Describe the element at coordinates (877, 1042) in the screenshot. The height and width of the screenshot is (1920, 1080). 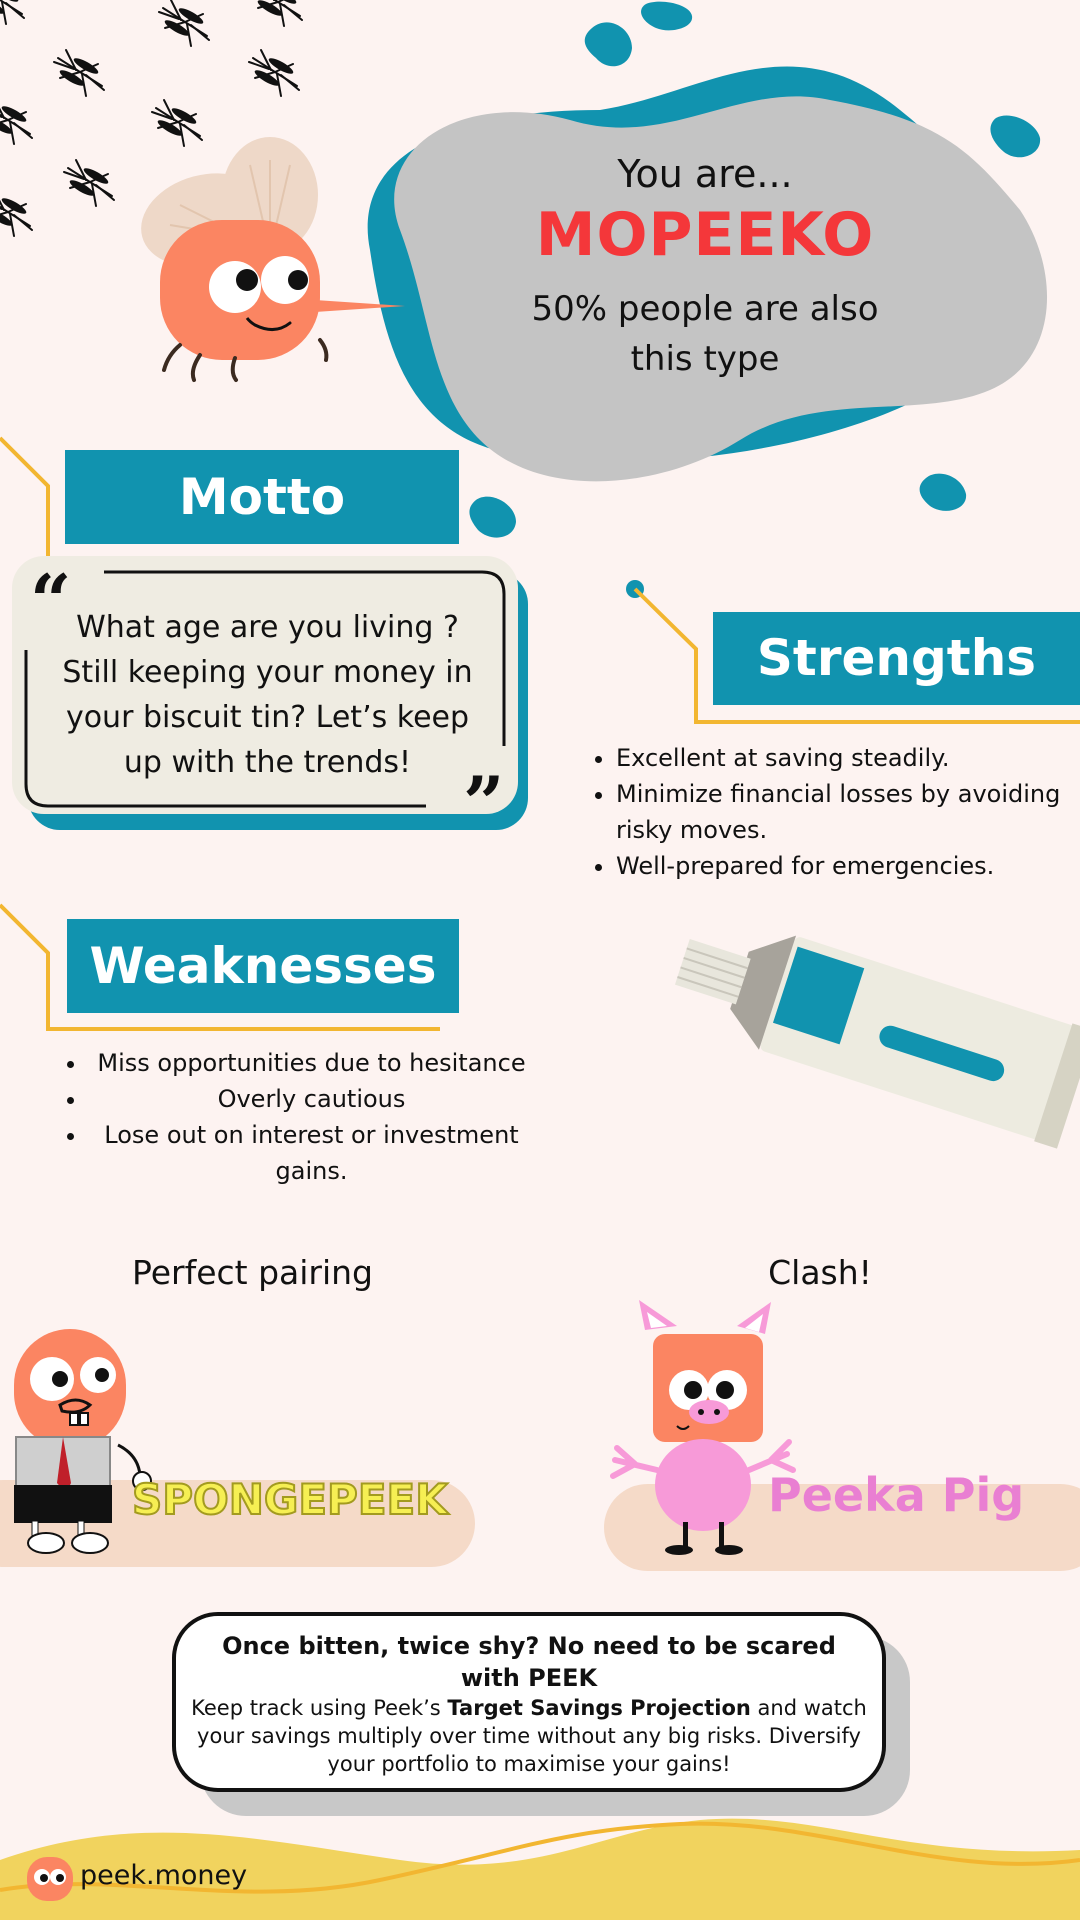
I see `toothpaste-tube-icon` at that location.